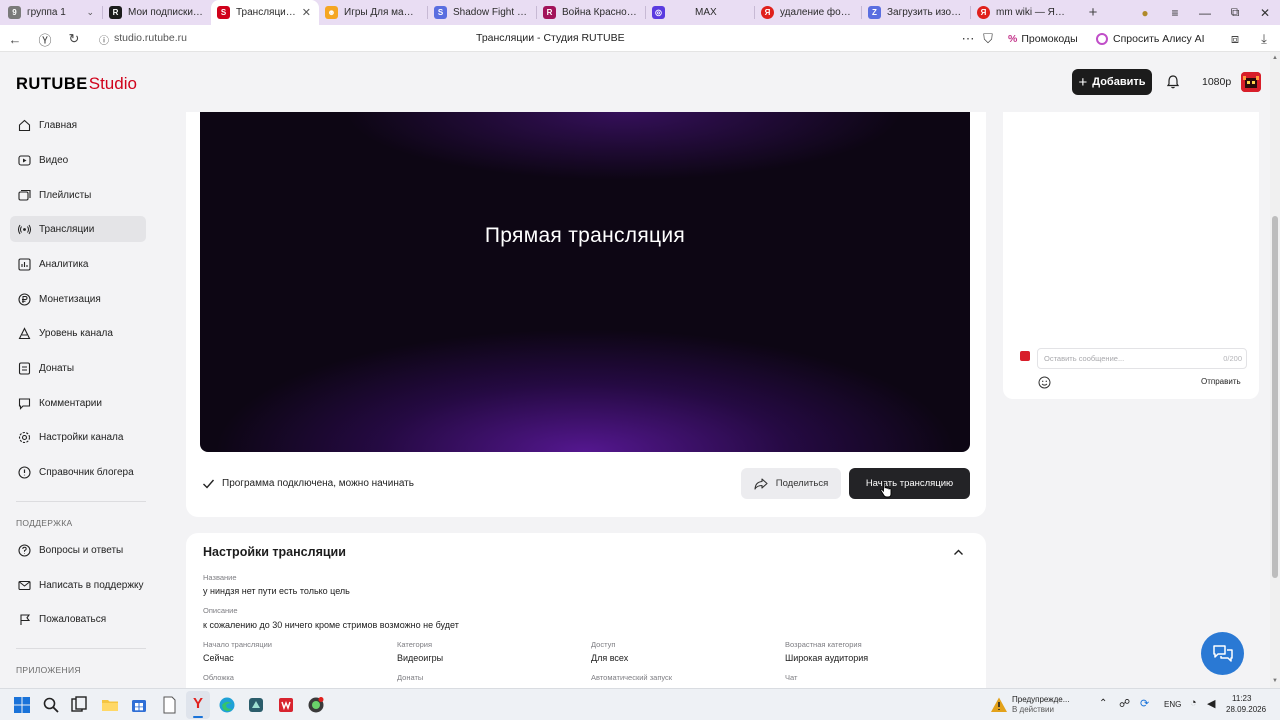 The image size is (1280, 720). What do you see at coordinates (78, 195) in the screenshot?
I see `sidebar-item-playlists: Плейлисты` at bounding box center [78, 195].